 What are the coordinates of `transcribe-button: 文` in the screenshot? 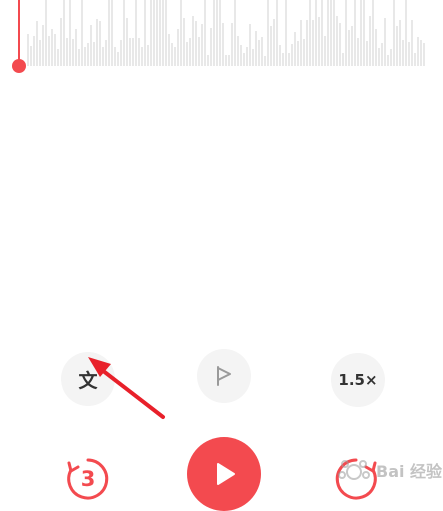 It's located at (88, 379).